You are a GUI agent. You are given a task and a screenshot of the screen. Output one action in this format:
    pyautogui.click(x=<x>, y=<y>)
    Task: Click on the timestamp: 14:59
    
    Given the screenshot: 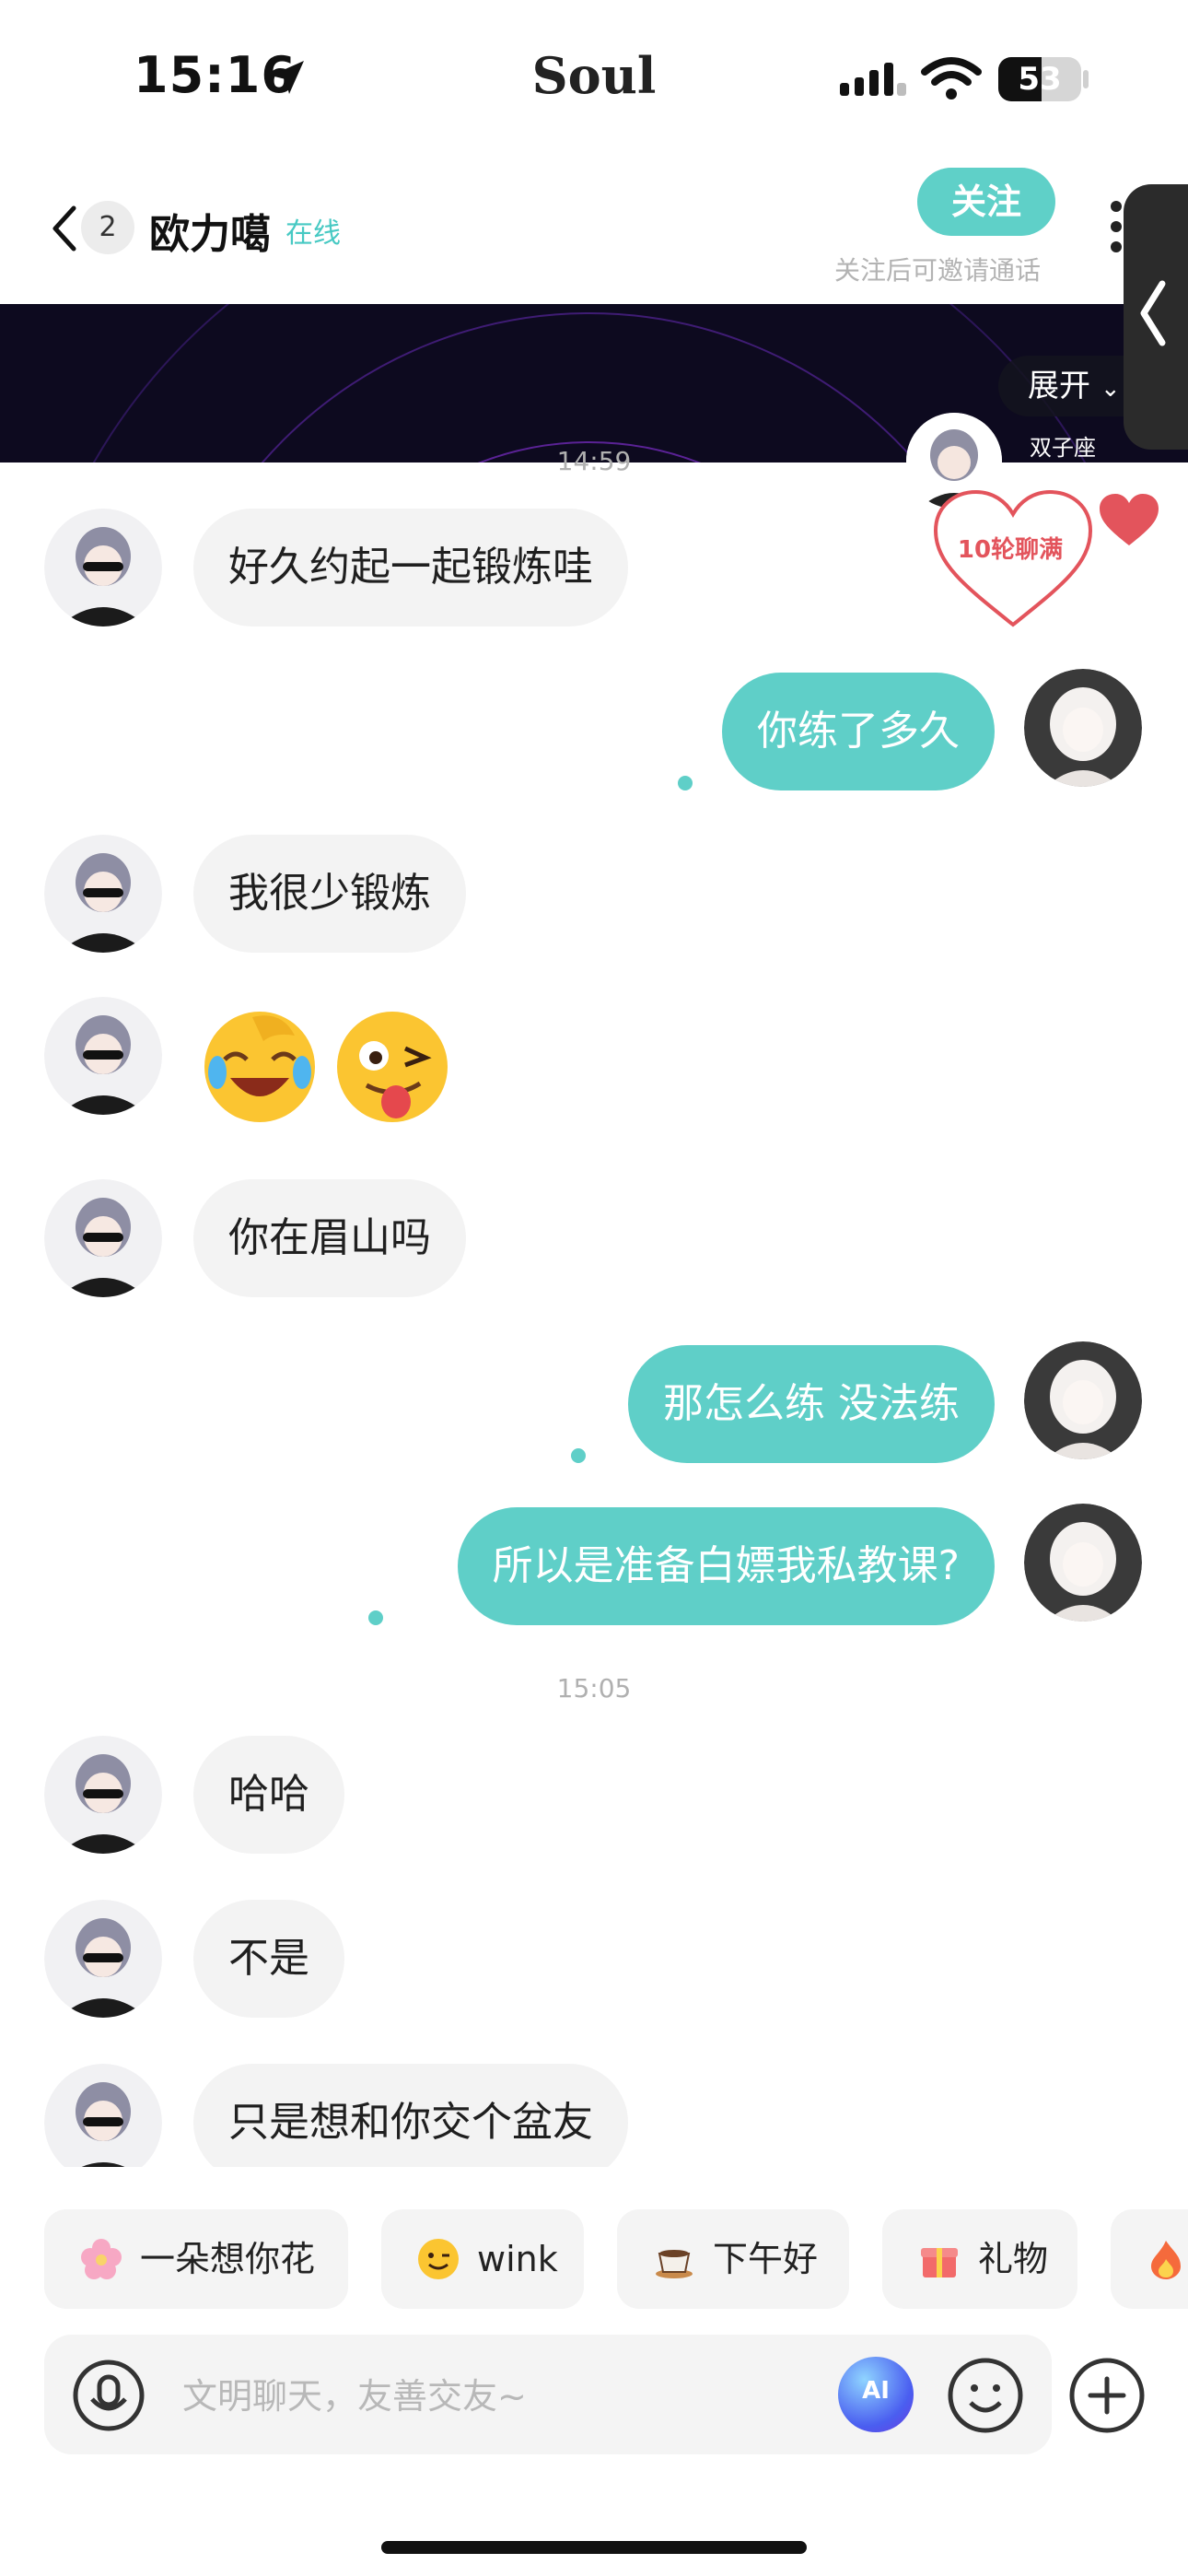 What is the action you would take?
    pyautogui.click(x=594, y=461)
    